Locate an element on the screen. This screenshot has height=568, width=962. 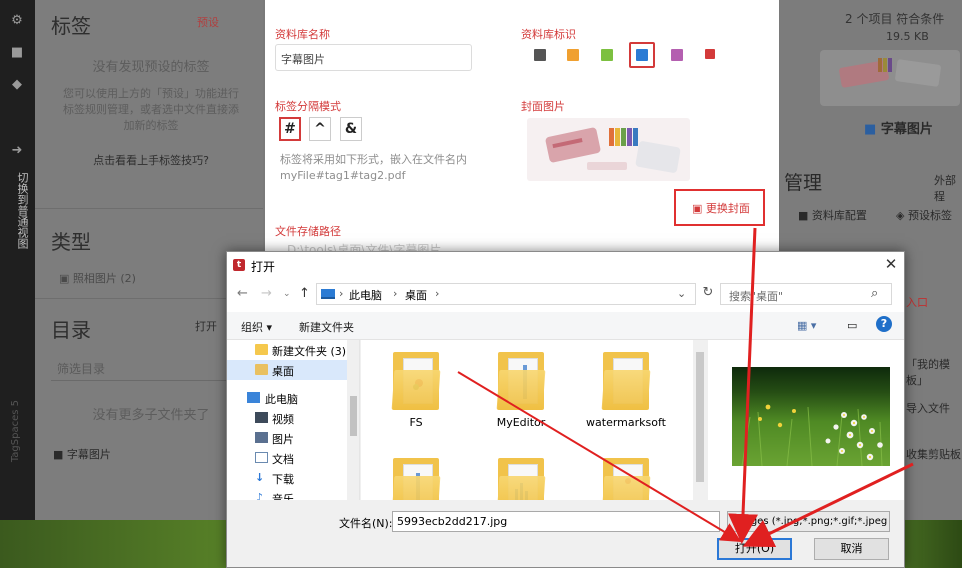
organize-menu: 组织 ▾ is located at coordinates (256, 327).